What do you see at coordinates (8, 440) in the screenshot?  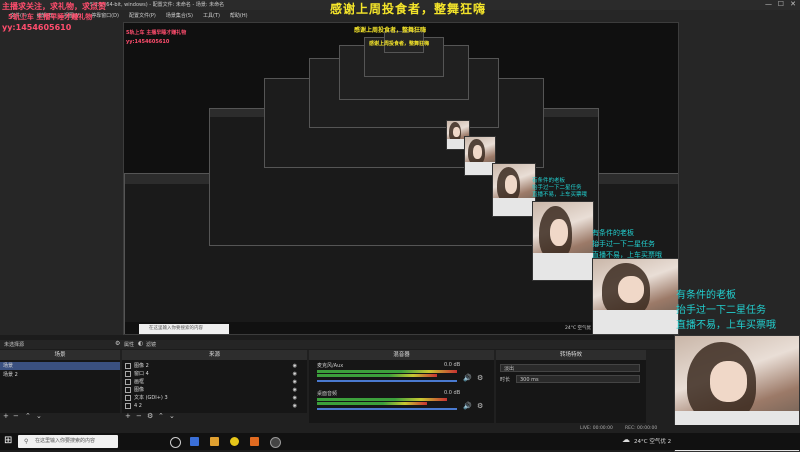 I see `windows-start-icon: ⊞` at bounding box center [8, 440].